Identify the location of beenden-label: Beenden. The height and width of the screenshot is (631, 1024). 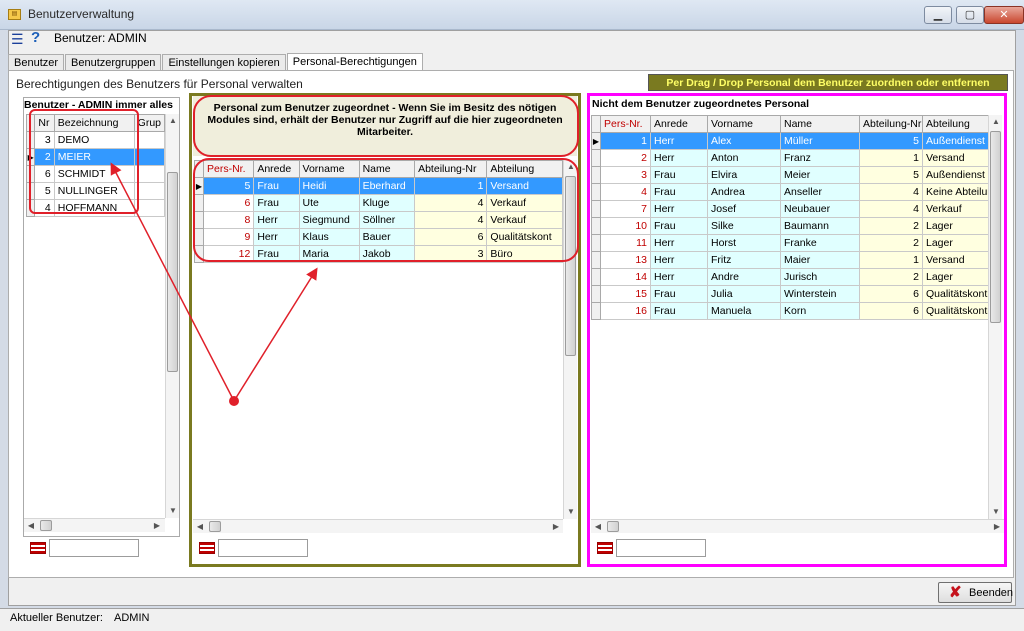
(991, 593).